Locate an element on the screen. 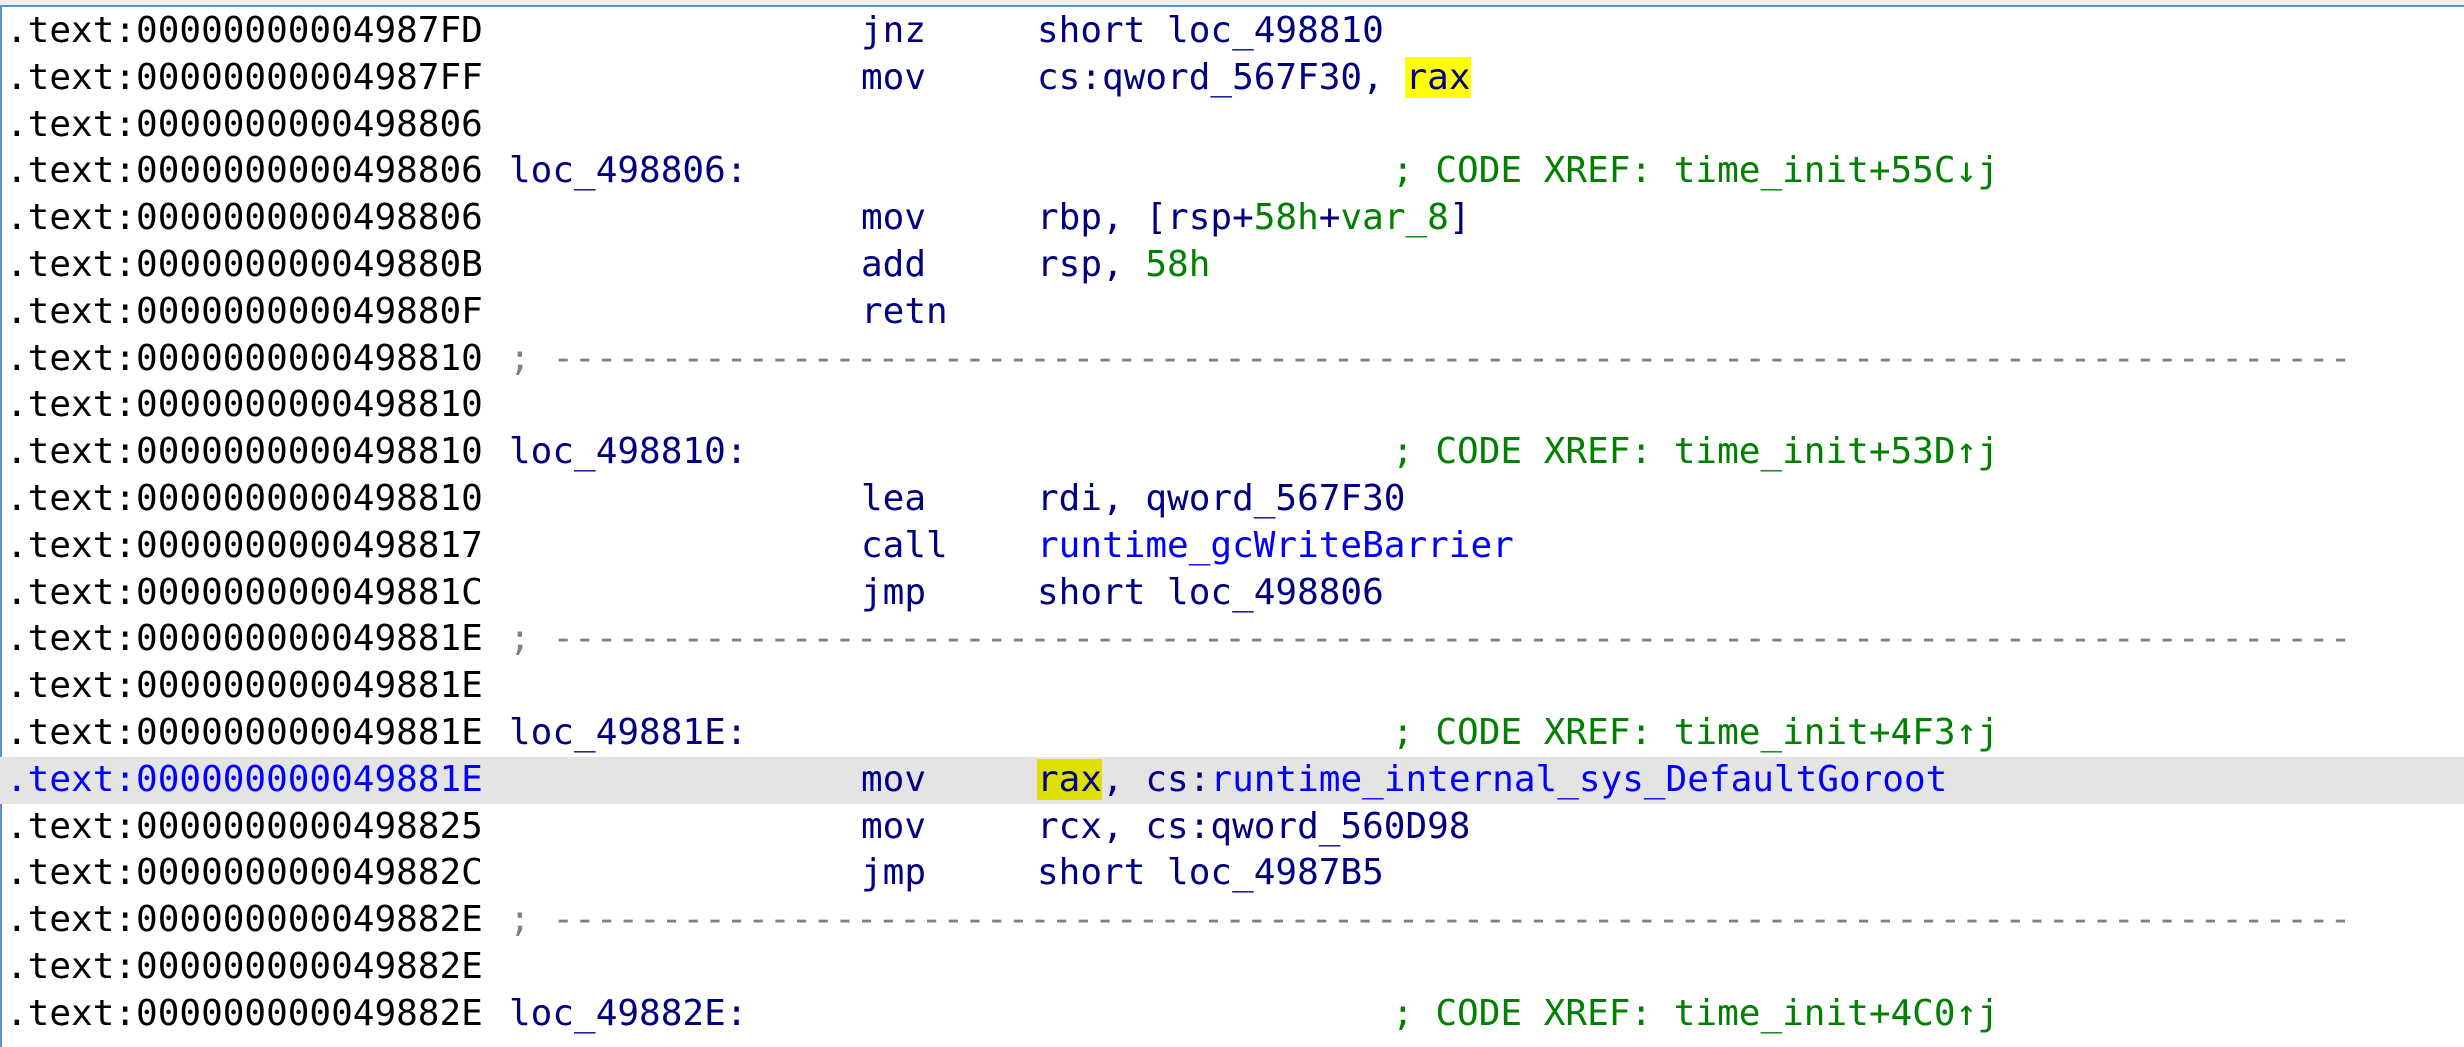 The height and width of the screenshot is (1047, 2464). operands: rcx, cs:qword_560D98 is located at coordinates (1253, 827).